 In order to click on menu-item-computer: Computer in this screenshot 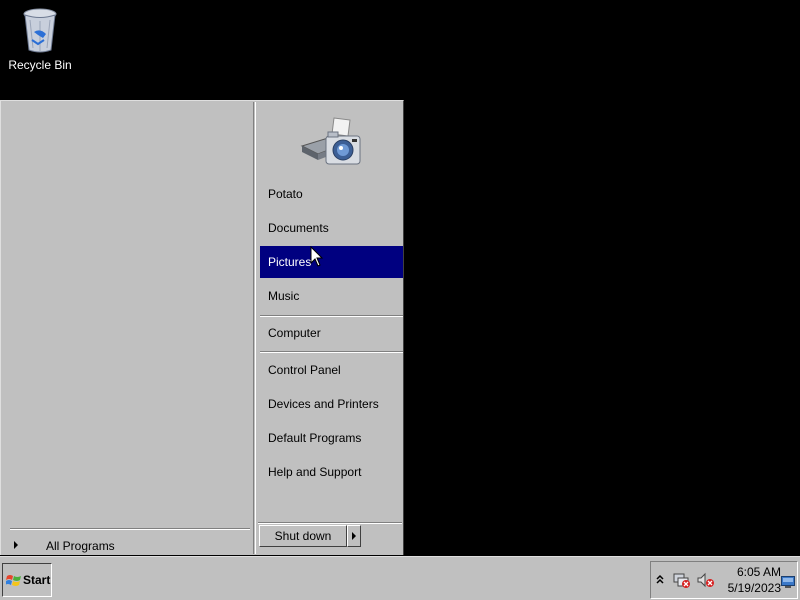, I will do `click(331, 333)`.